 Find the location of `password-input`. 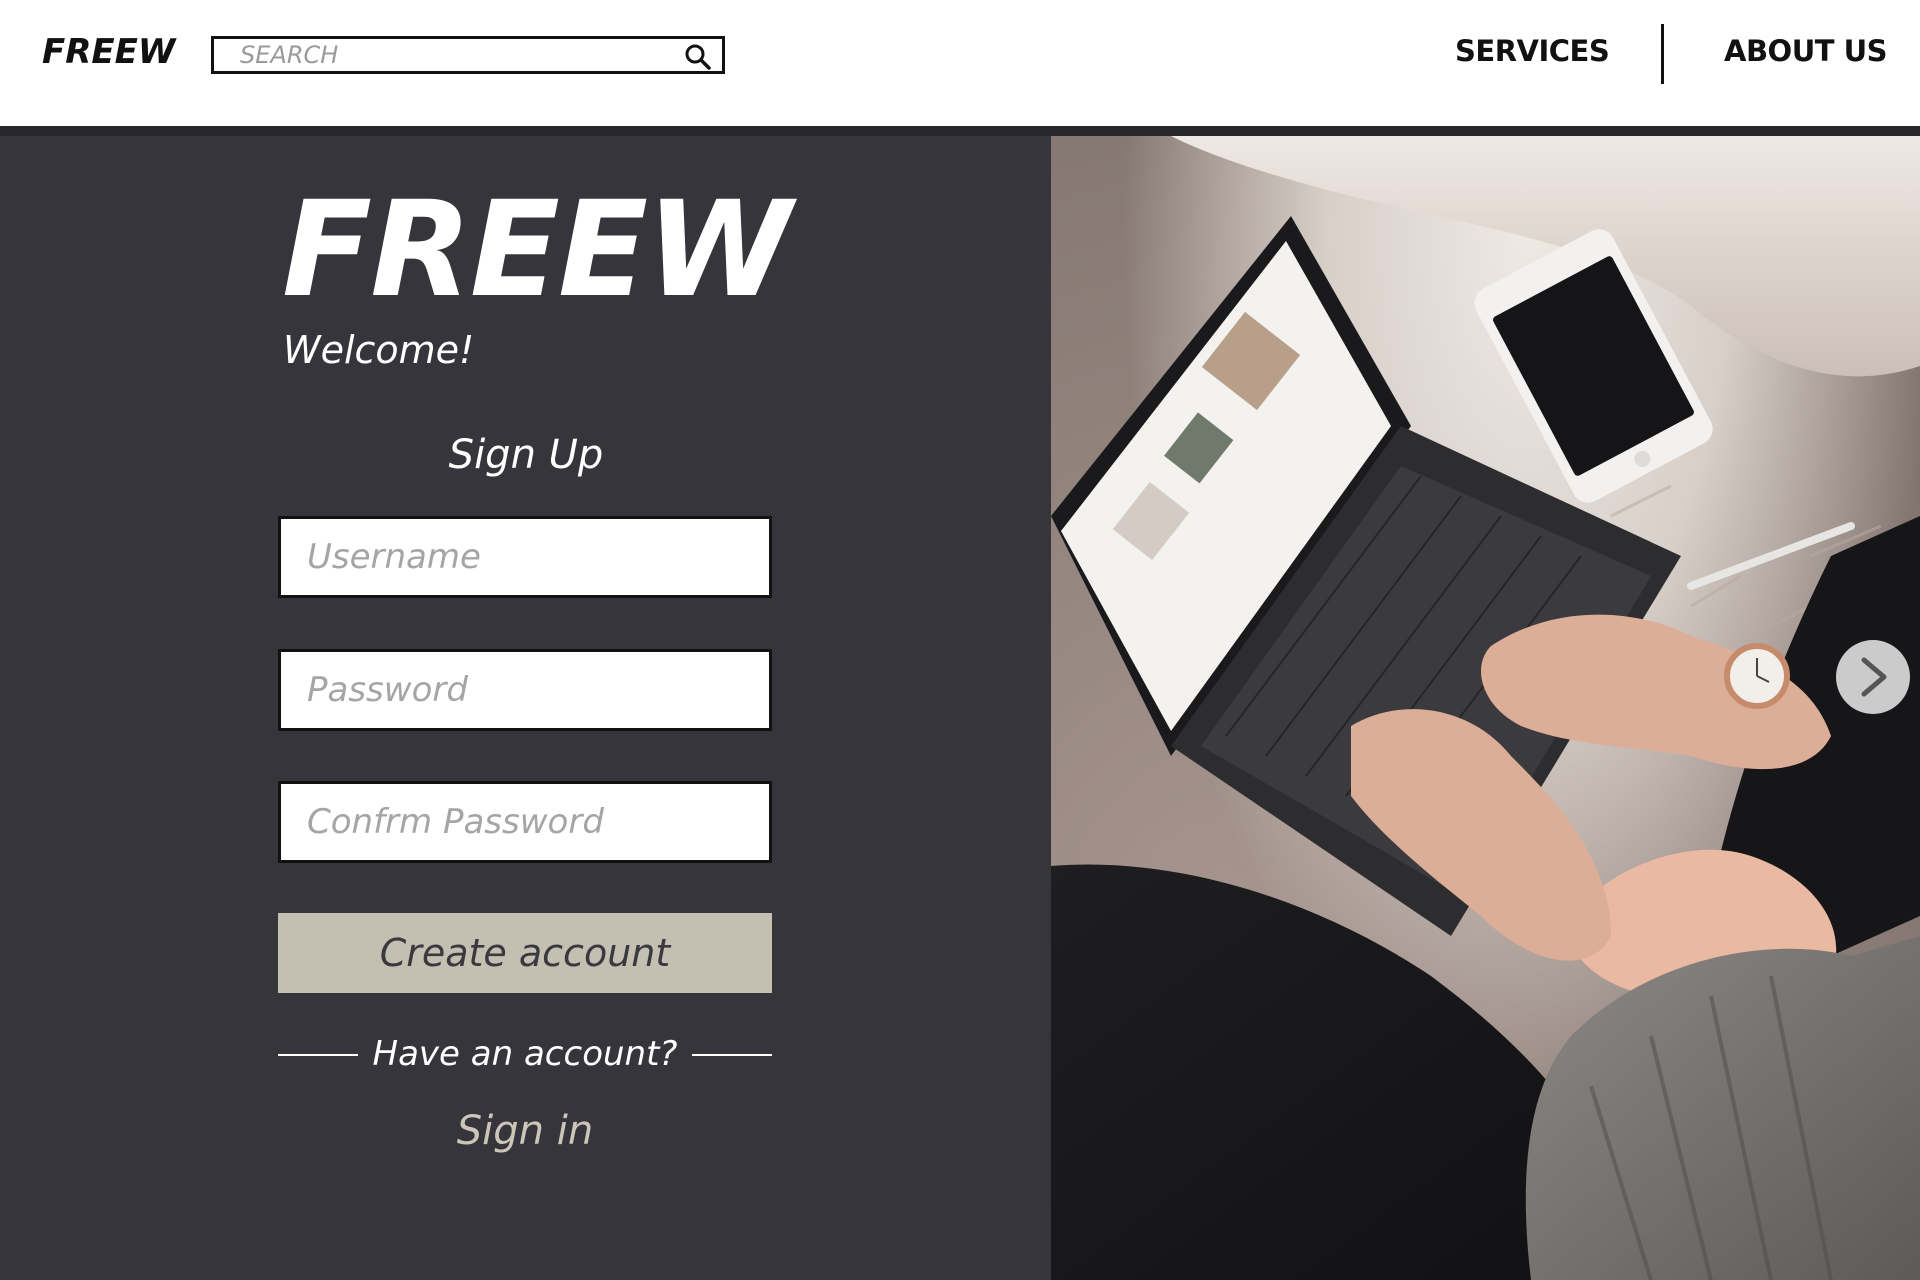

password-input is located at coordinates (525, 690).